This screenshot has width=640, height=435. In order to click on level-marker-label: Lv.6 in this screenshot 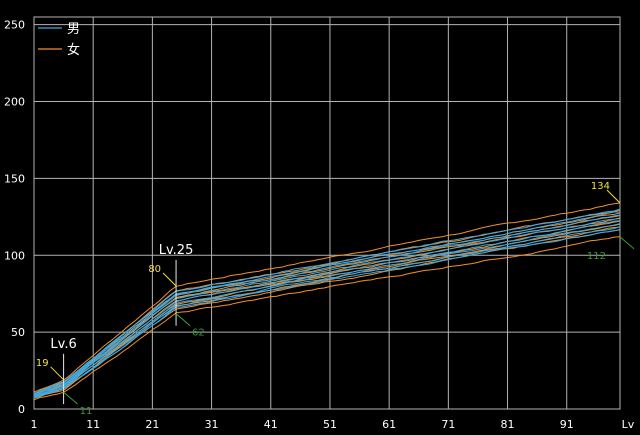, I will do `click(63, 344)`.